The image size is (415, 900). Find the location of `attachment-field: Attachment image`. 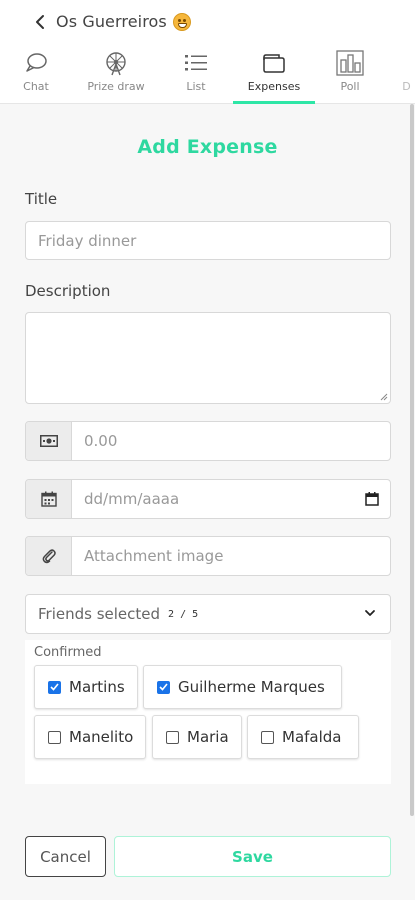

attachment-field: Attachment image is located at coordinates (208, 556).